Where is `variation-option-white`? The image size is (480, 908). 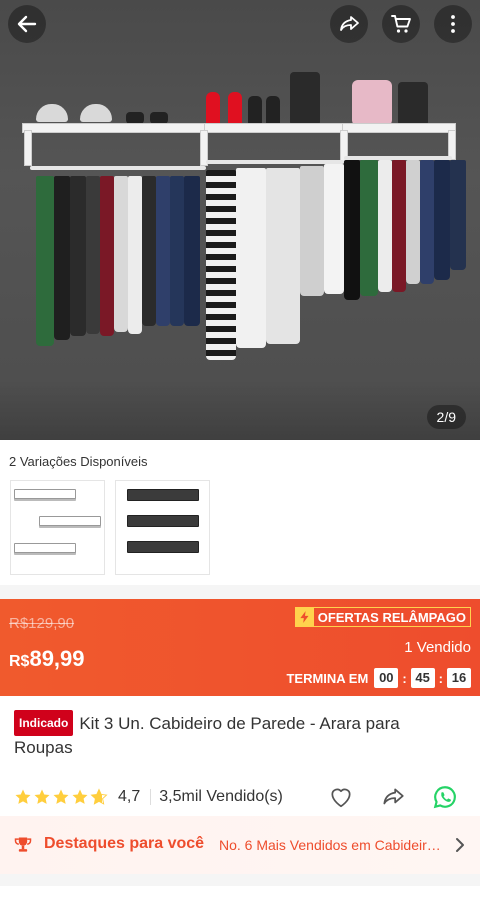
variation-option-white is located at coordinates (57, 527).